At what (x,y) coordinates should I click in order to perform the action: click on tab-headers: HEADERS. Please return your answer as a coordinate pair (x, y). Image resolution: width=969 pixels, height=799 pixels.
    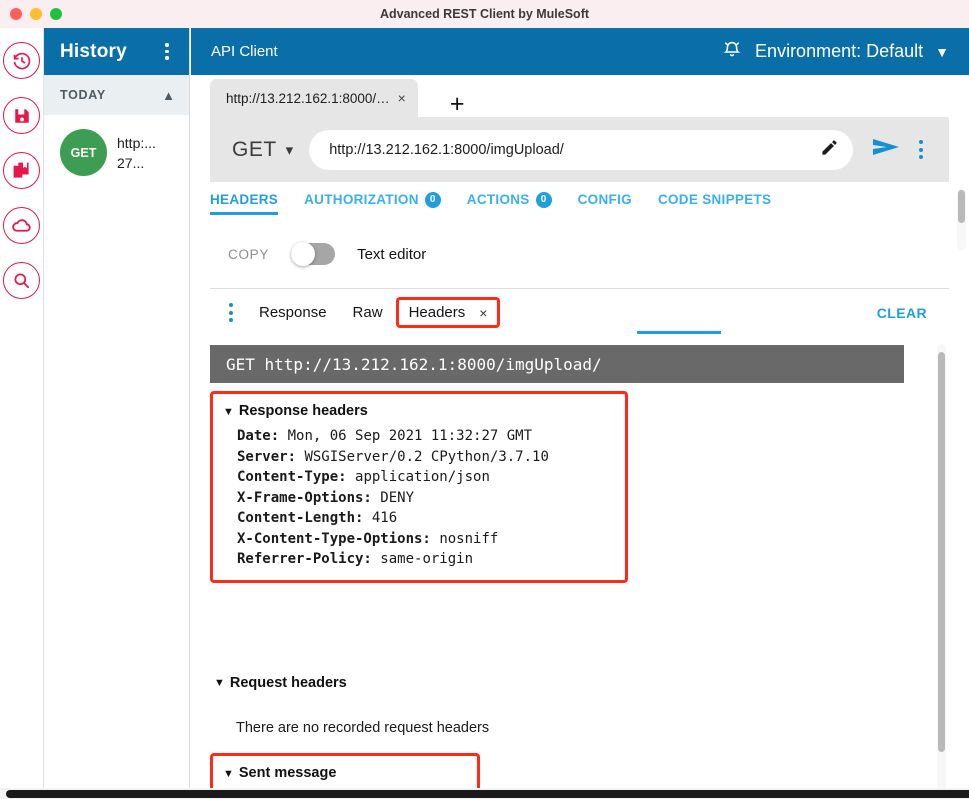
    Looking at the image, I should click on (244, 198).